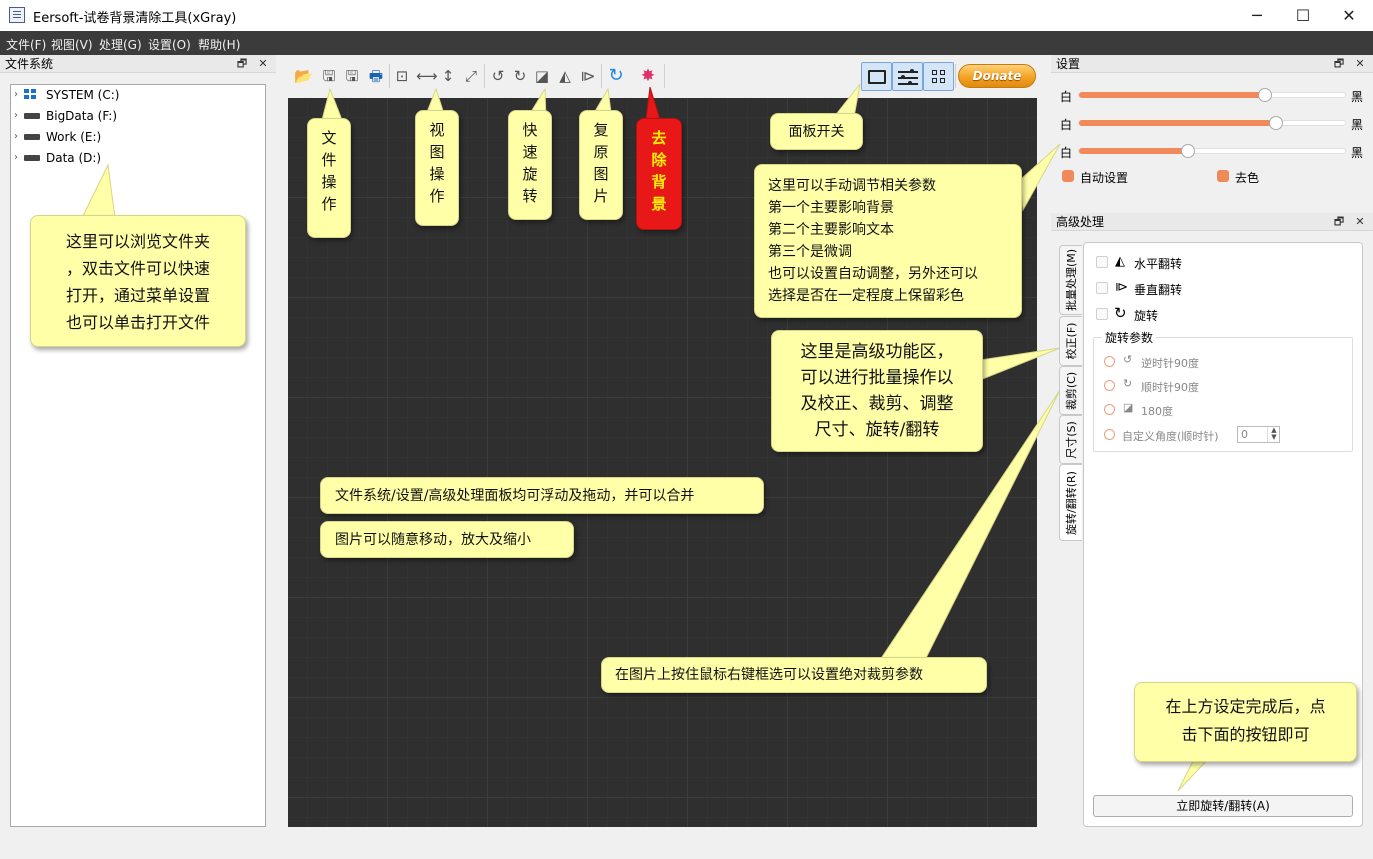 The width and height of the screenshot is (1373, 859). What do you see at coordinates (1157, 411) in the screenshot?
I see `r180-label: 180度` at bounding box center [1157, 411].